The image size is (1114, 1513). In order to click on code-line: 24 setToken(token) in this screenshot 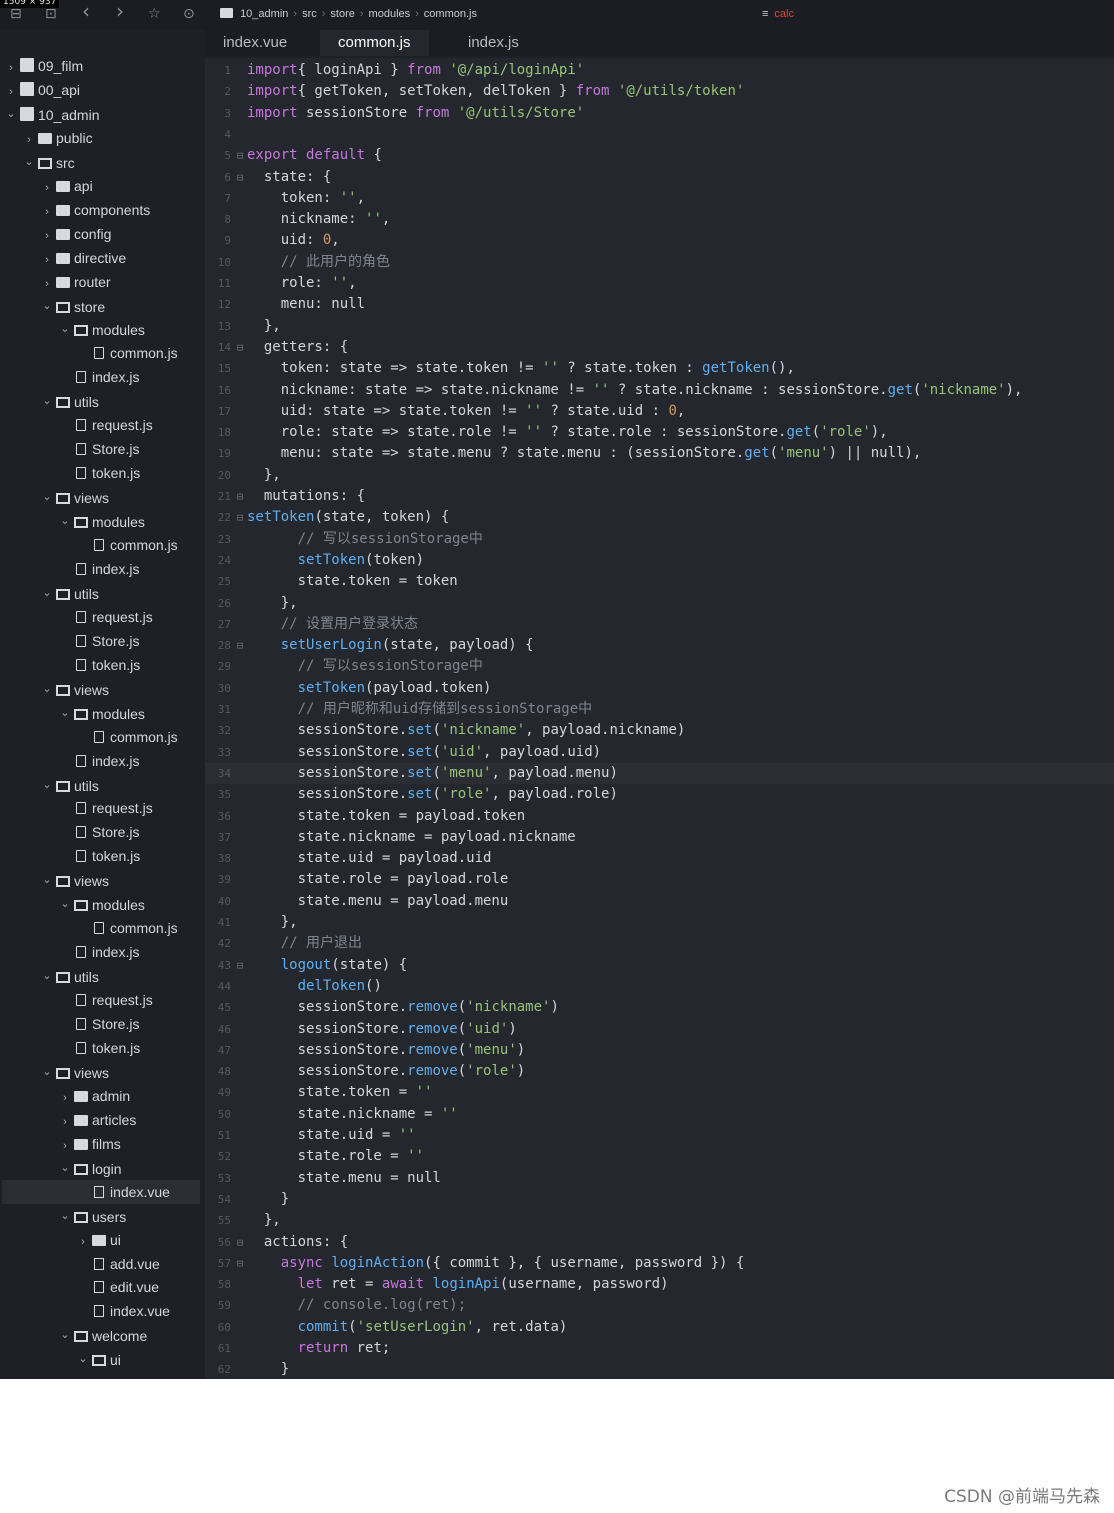, I will do `click(659, 560)`.